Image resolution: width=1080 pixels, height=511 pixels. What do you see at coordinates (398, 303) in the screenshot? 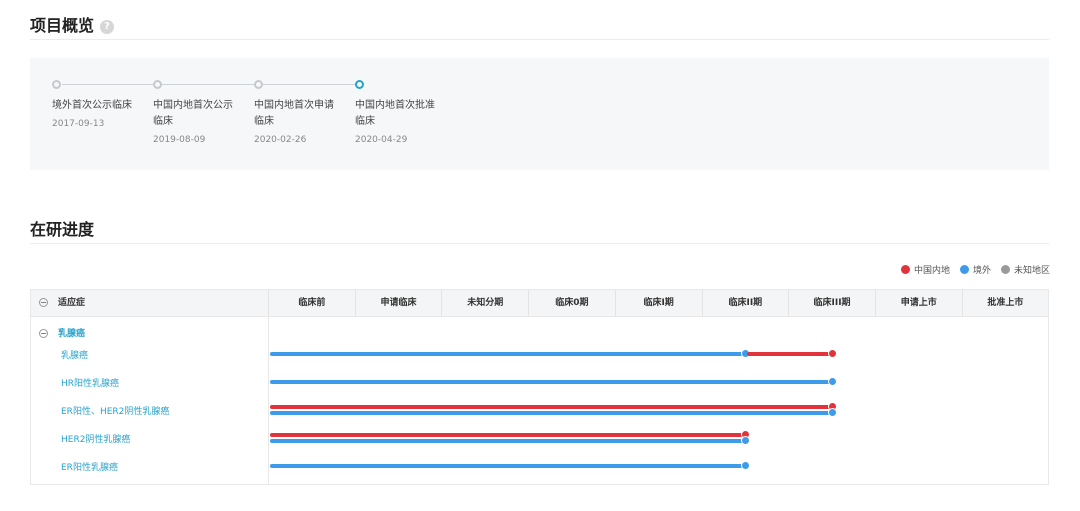
I see `header-phase: 申请临床` at bounding box center [398, 303].